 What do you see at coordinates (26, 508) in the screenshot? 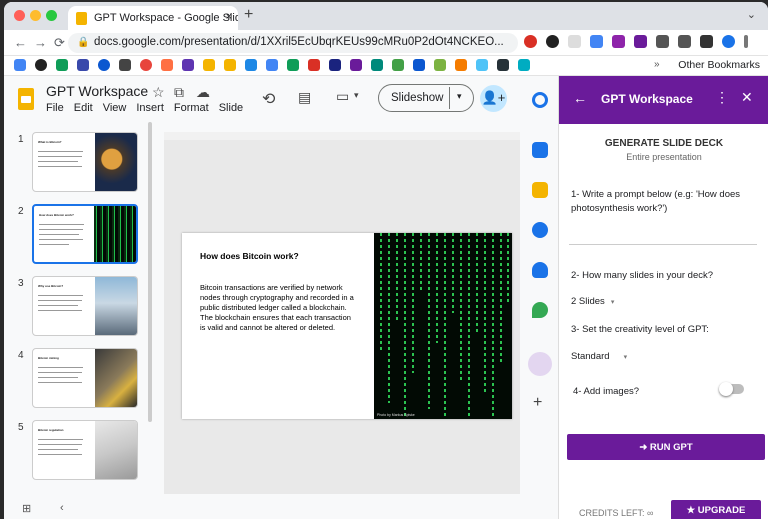
I see `grid-view-icon: ⊞` at bounding box center [26, 508].